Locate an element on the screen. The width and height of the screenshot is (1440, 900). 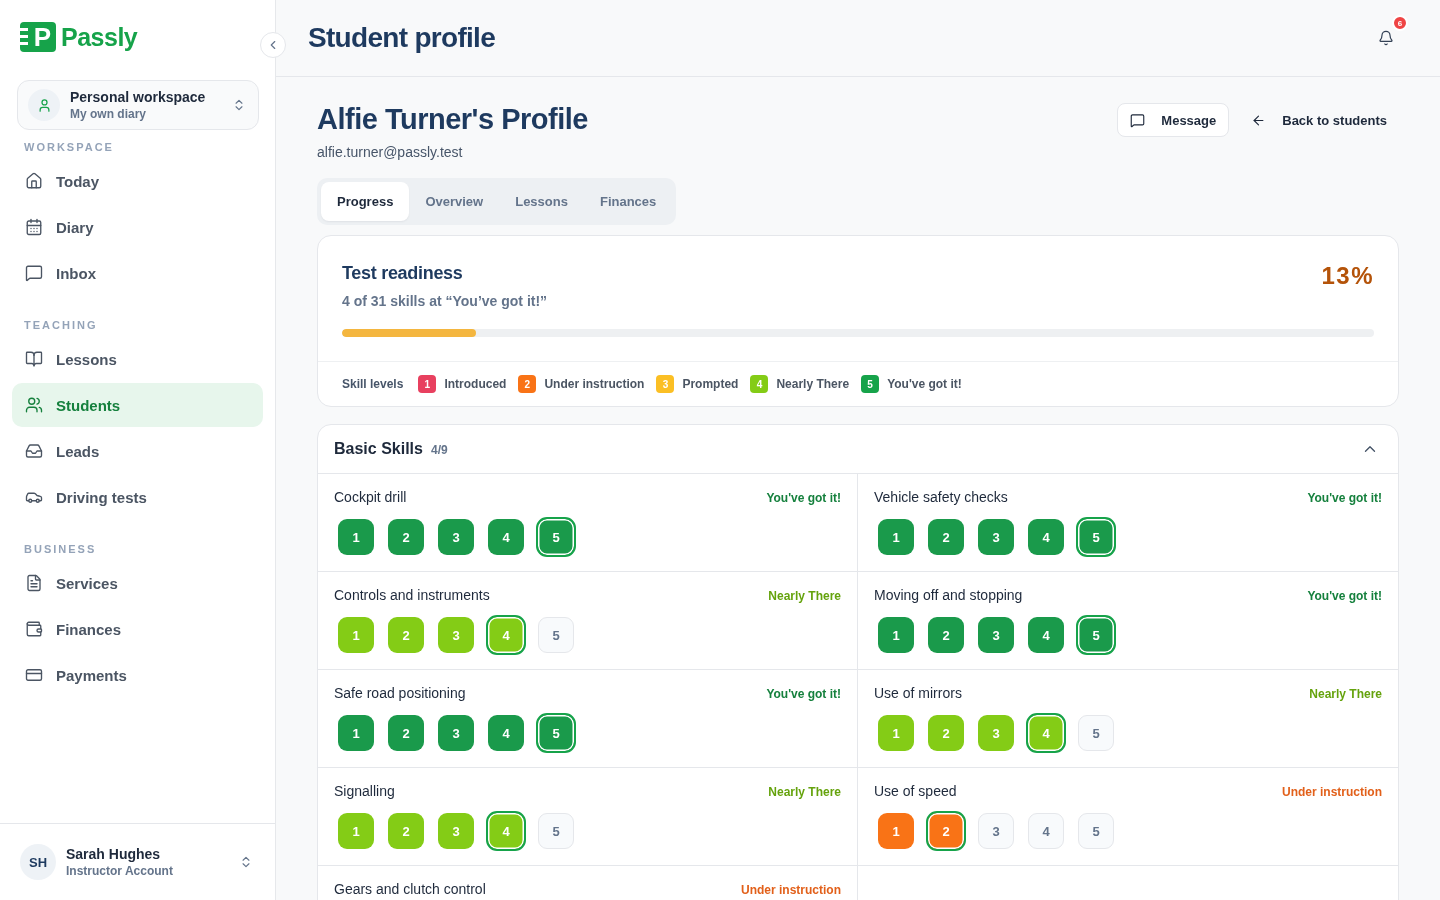
group-count: 4/9 is located at coordinates (439, 450).